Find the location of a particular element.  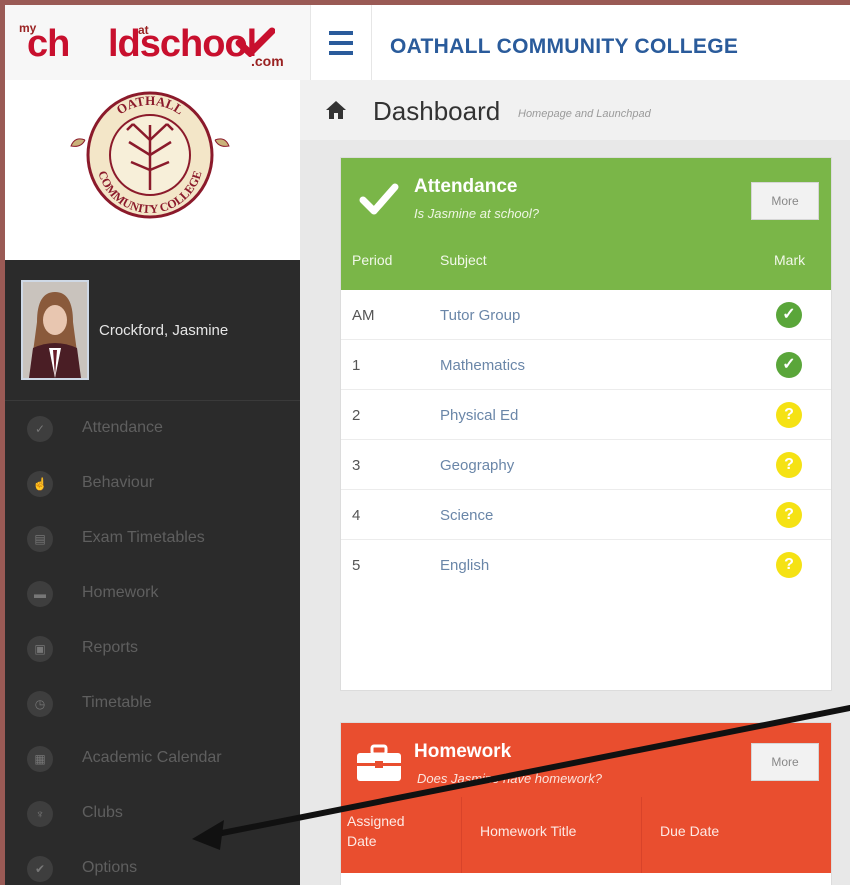

school-name: OATHALL COMMUNITY COLLEGE is located at coordinates (564, 46).